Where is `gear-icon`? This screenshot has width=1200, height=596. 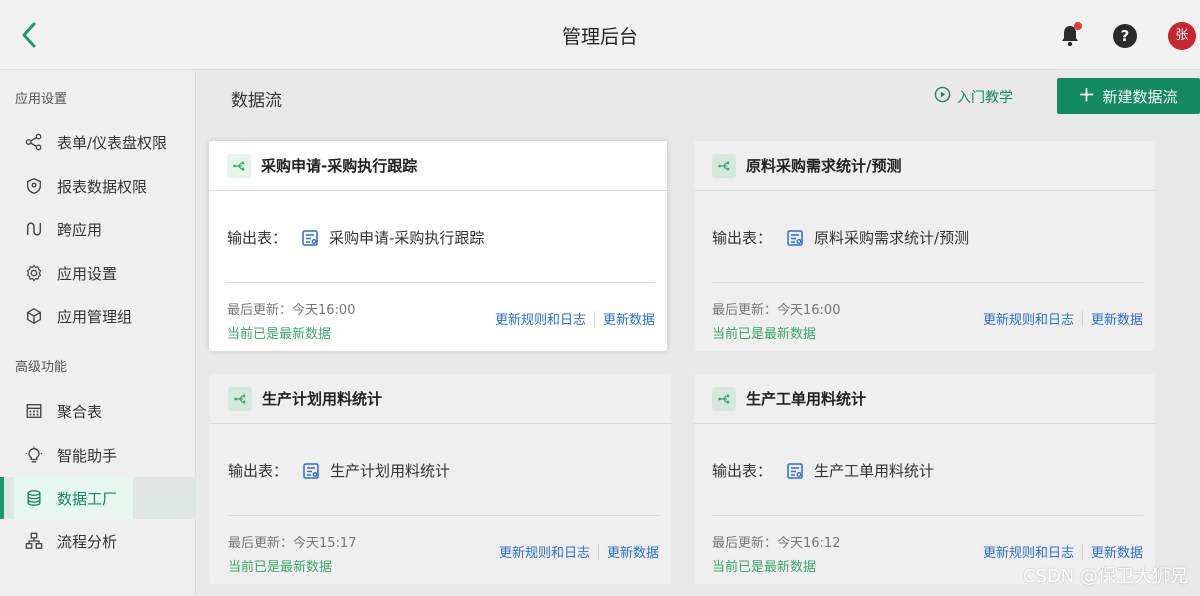
gear-icon is located at coordinates (34, 273).